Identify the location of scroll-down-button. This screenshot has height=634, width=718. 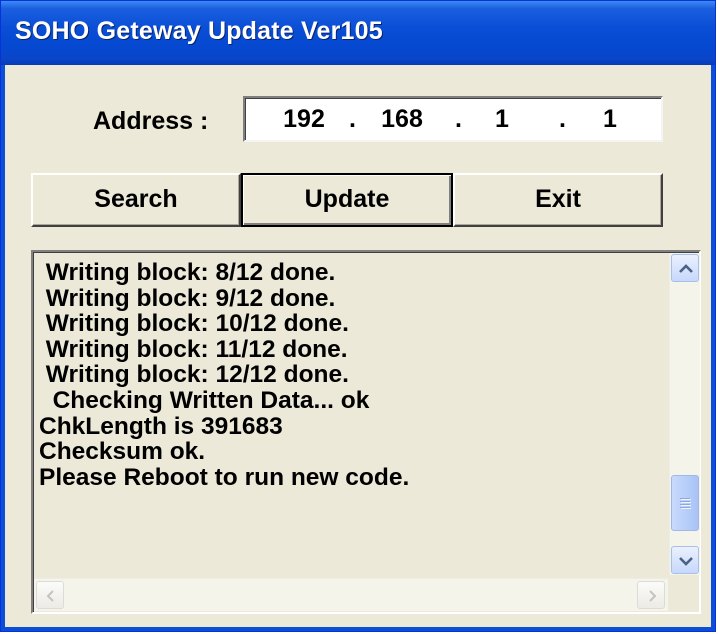
(685, 560).